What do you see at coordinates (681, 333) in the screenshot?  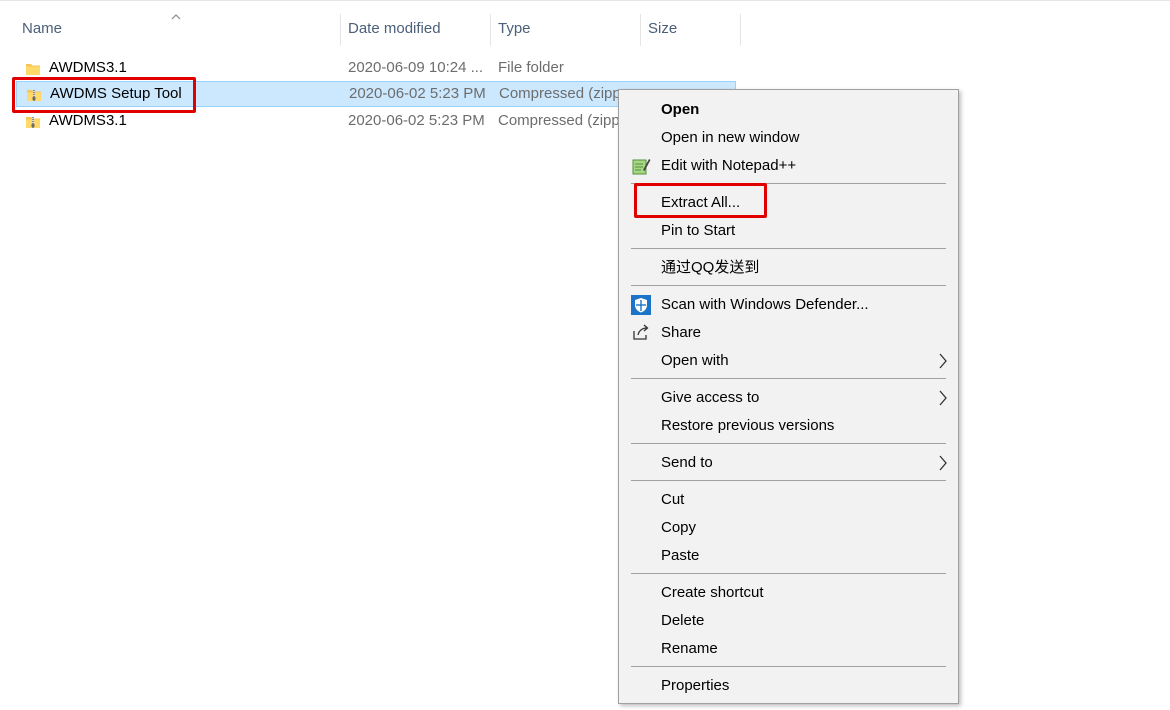 I see `menu-item-share: Share` at bounding box center [681, 333].